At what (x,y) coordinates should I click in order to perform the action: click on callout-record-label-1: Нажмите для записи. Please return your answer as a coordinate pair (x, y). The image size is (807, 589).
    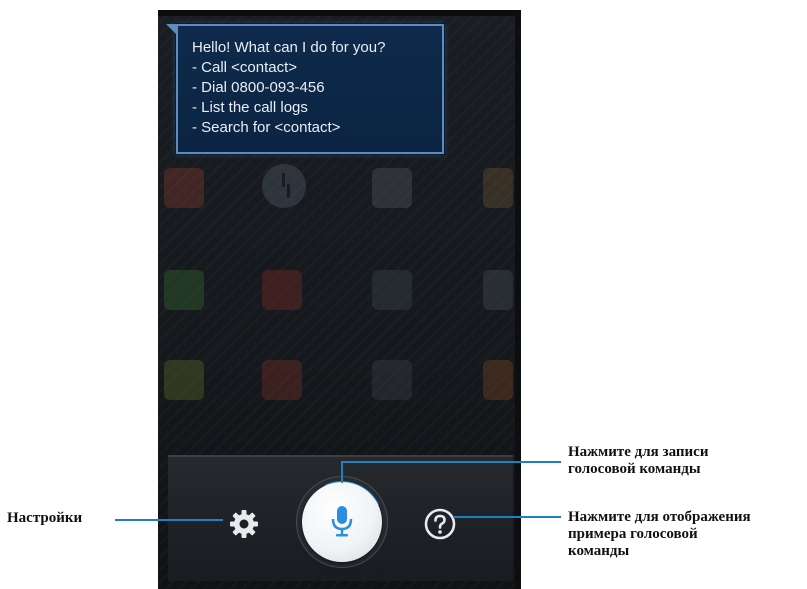
    Looking at the image, I should click on (638, 452).